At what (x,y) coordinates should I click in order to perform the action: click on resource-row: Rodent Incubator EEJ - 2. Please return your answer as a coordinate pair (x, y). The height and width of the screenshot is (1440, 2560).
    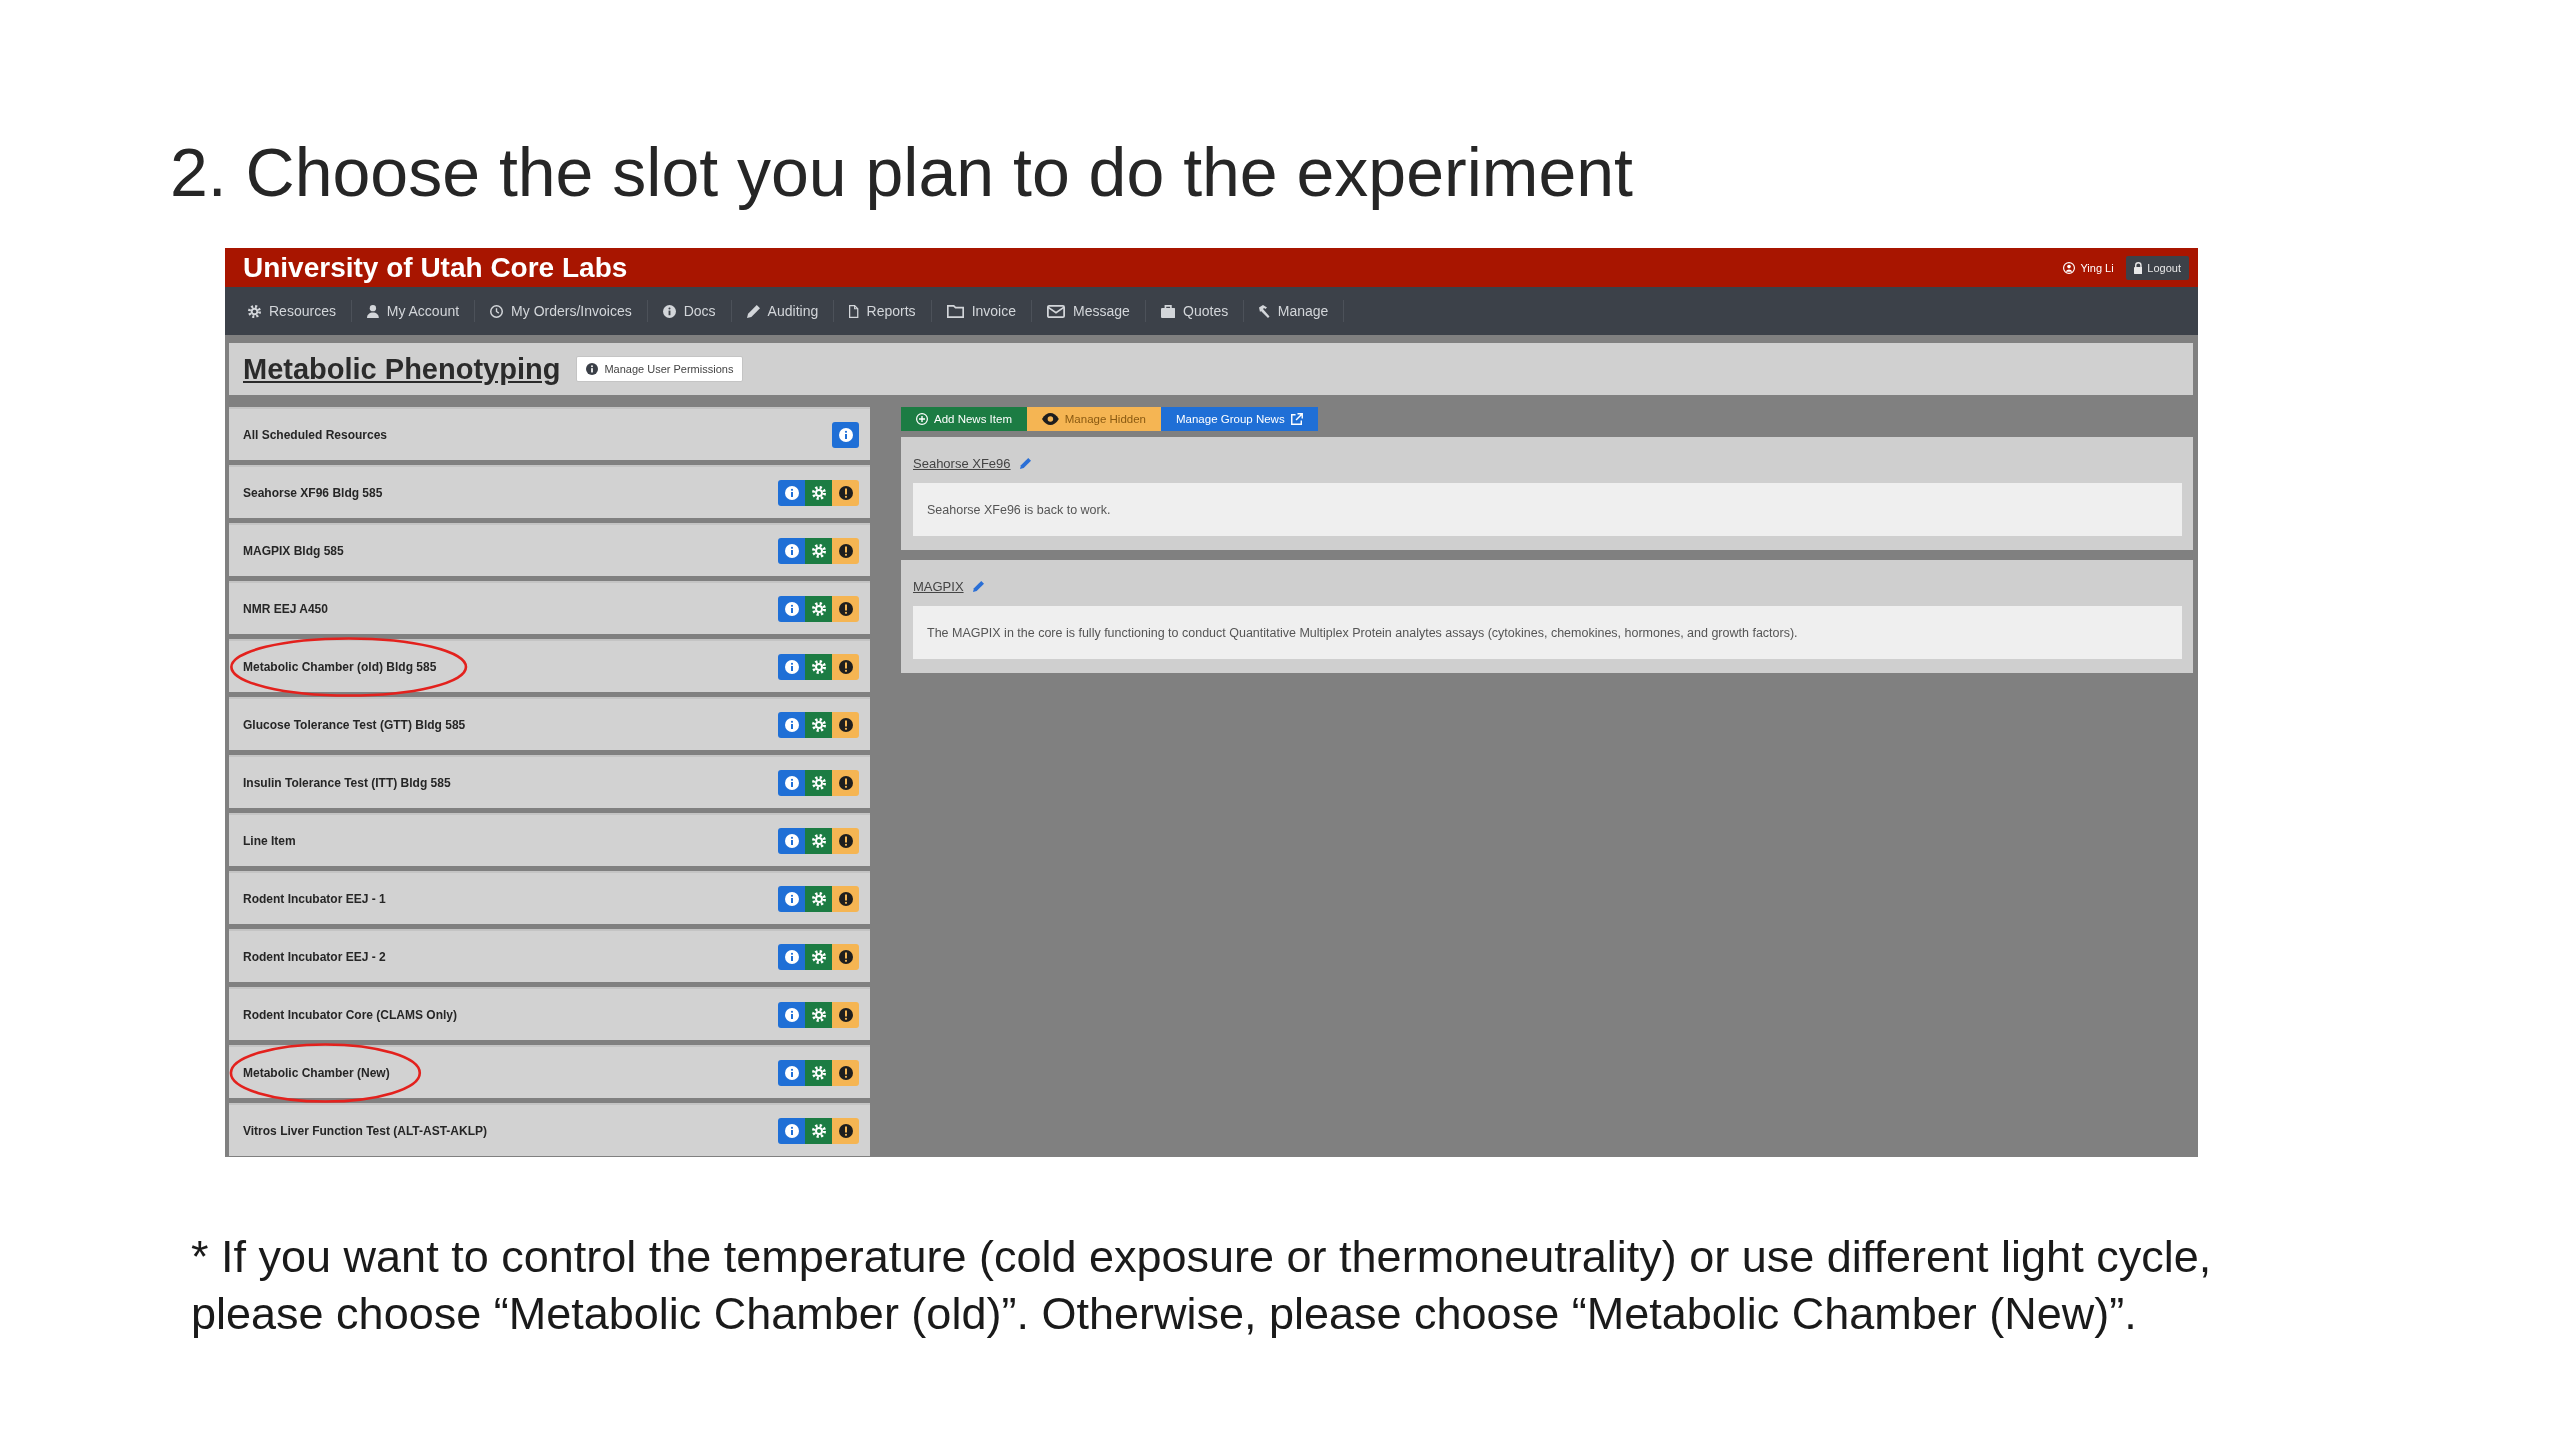
    Looking at the image, I should click on (549, 955).